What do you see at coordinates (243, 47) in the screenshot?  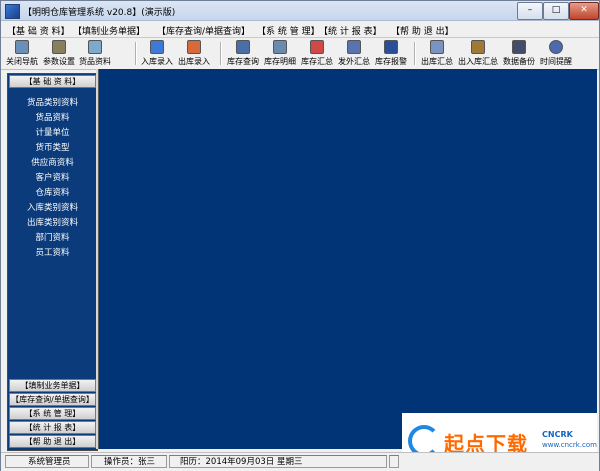 I see `inventory-search-icon` at bounding box center [243, 47].